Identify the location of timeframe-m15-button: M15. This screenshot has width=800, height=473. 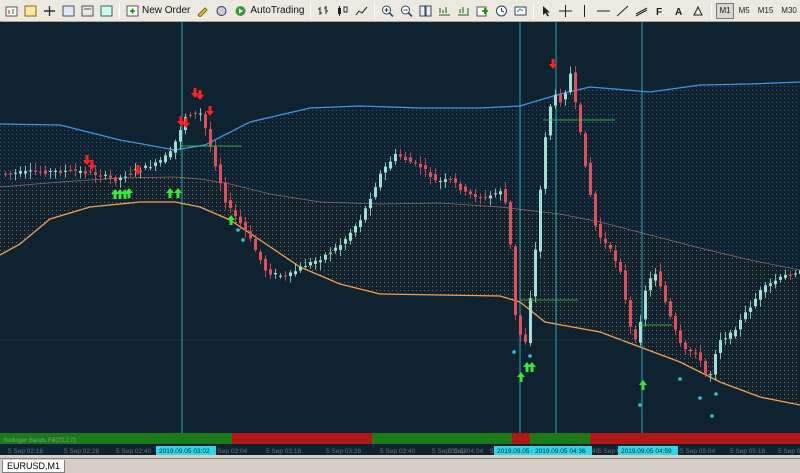
(766, 11).